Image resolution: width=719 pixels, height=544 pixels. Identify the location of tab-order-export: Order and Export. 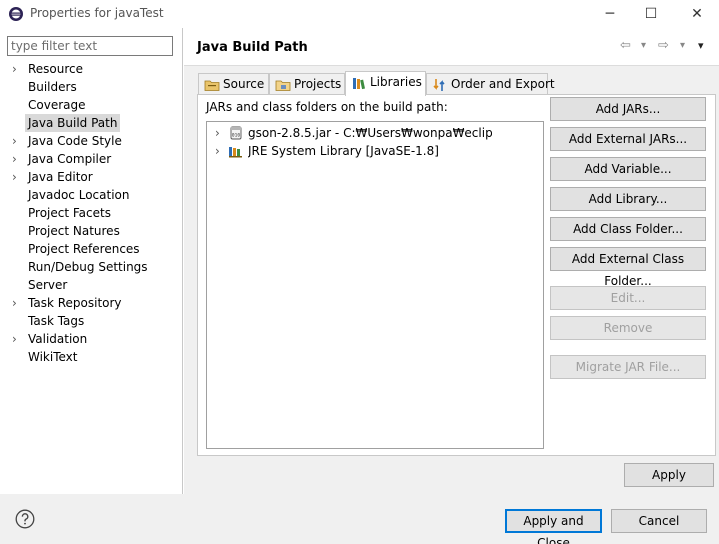
(490, 84).